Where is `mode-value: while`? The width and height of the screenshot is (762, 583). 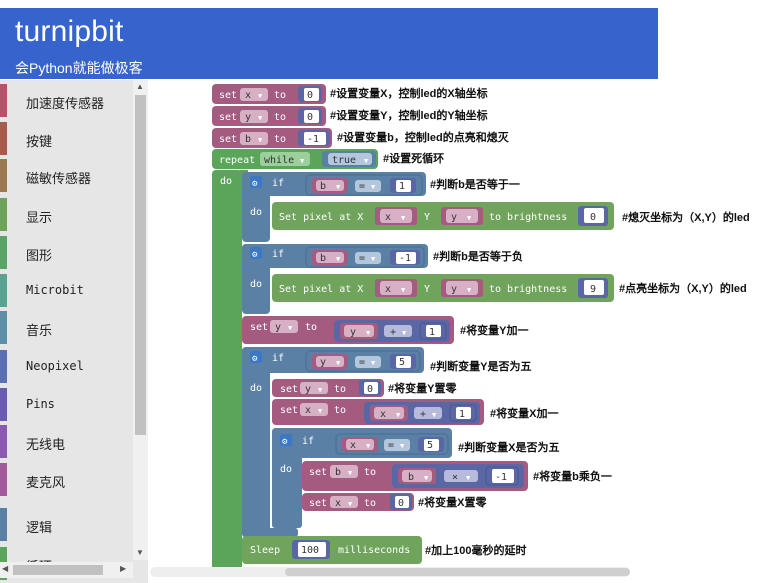 mode-value: while is located at coordinates (279, 160).